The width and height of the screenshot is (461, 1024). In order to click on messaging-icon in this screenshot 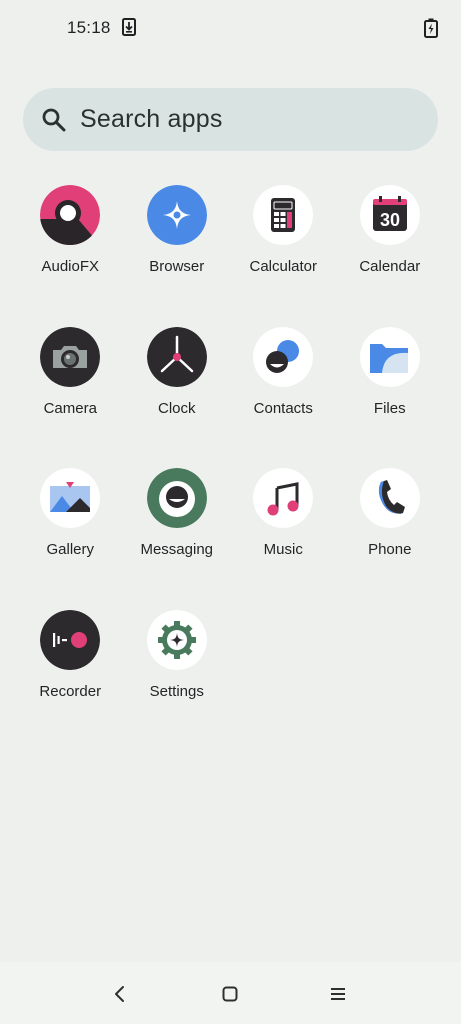, I will do `click(176, 498)`.